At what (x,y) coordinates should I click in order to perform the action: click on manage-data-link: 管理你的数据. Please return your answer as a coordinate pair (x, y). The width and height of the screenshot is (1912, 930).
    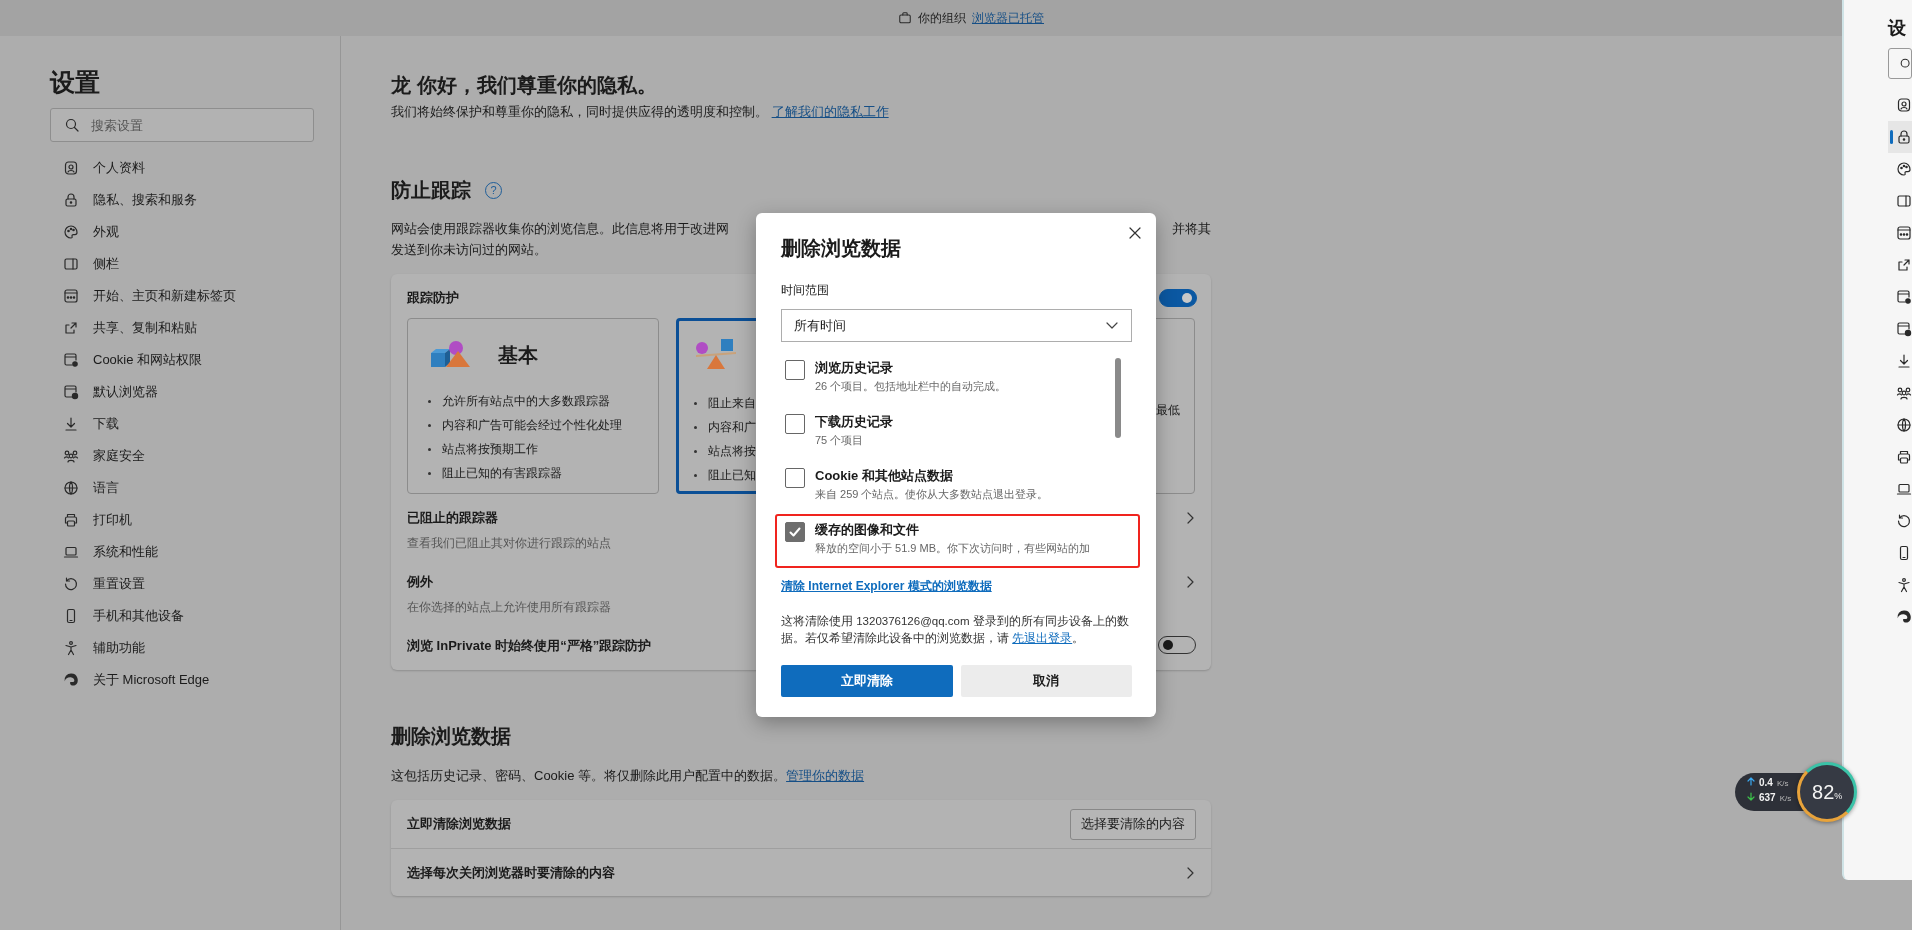
    Looking at the image, I should click on (825, 775).